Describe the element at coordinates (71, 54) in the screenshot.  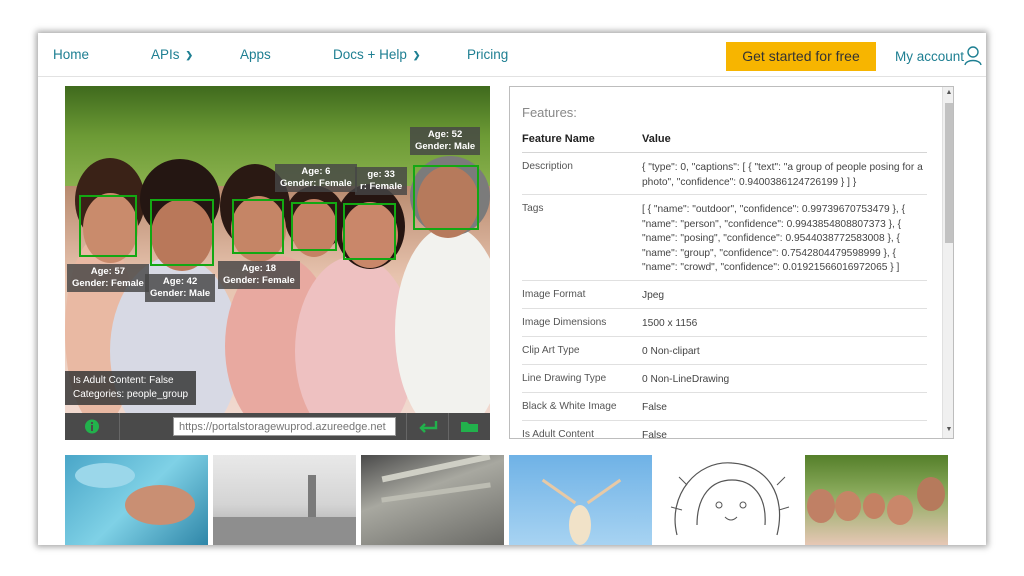
I see `nav-home: Home` at that location.